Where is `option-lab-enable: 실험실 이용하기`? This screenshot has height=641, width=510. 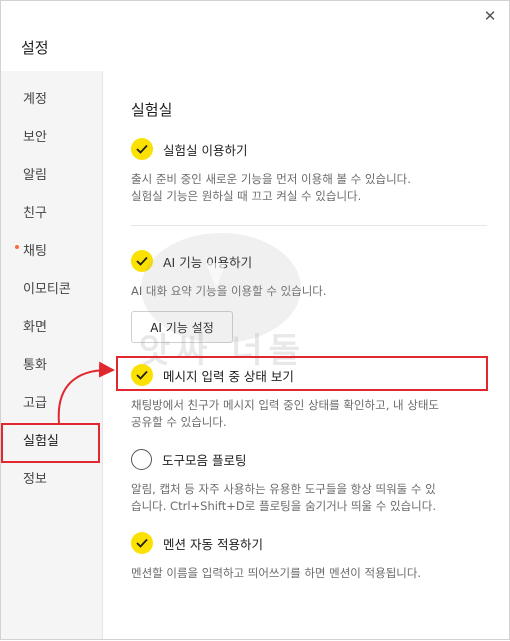 option-lab-enable: 실험실 이용하기 is located at coordinates (189, 149).